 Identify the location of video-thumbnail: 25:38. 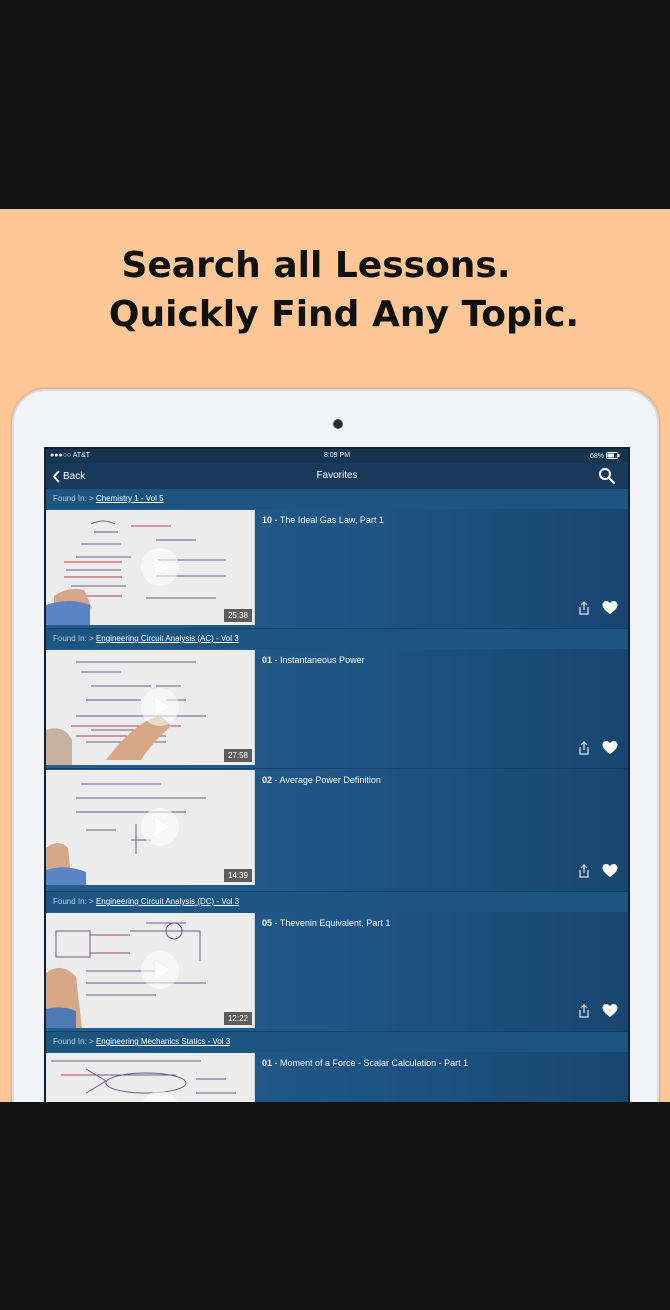
(150, 567).